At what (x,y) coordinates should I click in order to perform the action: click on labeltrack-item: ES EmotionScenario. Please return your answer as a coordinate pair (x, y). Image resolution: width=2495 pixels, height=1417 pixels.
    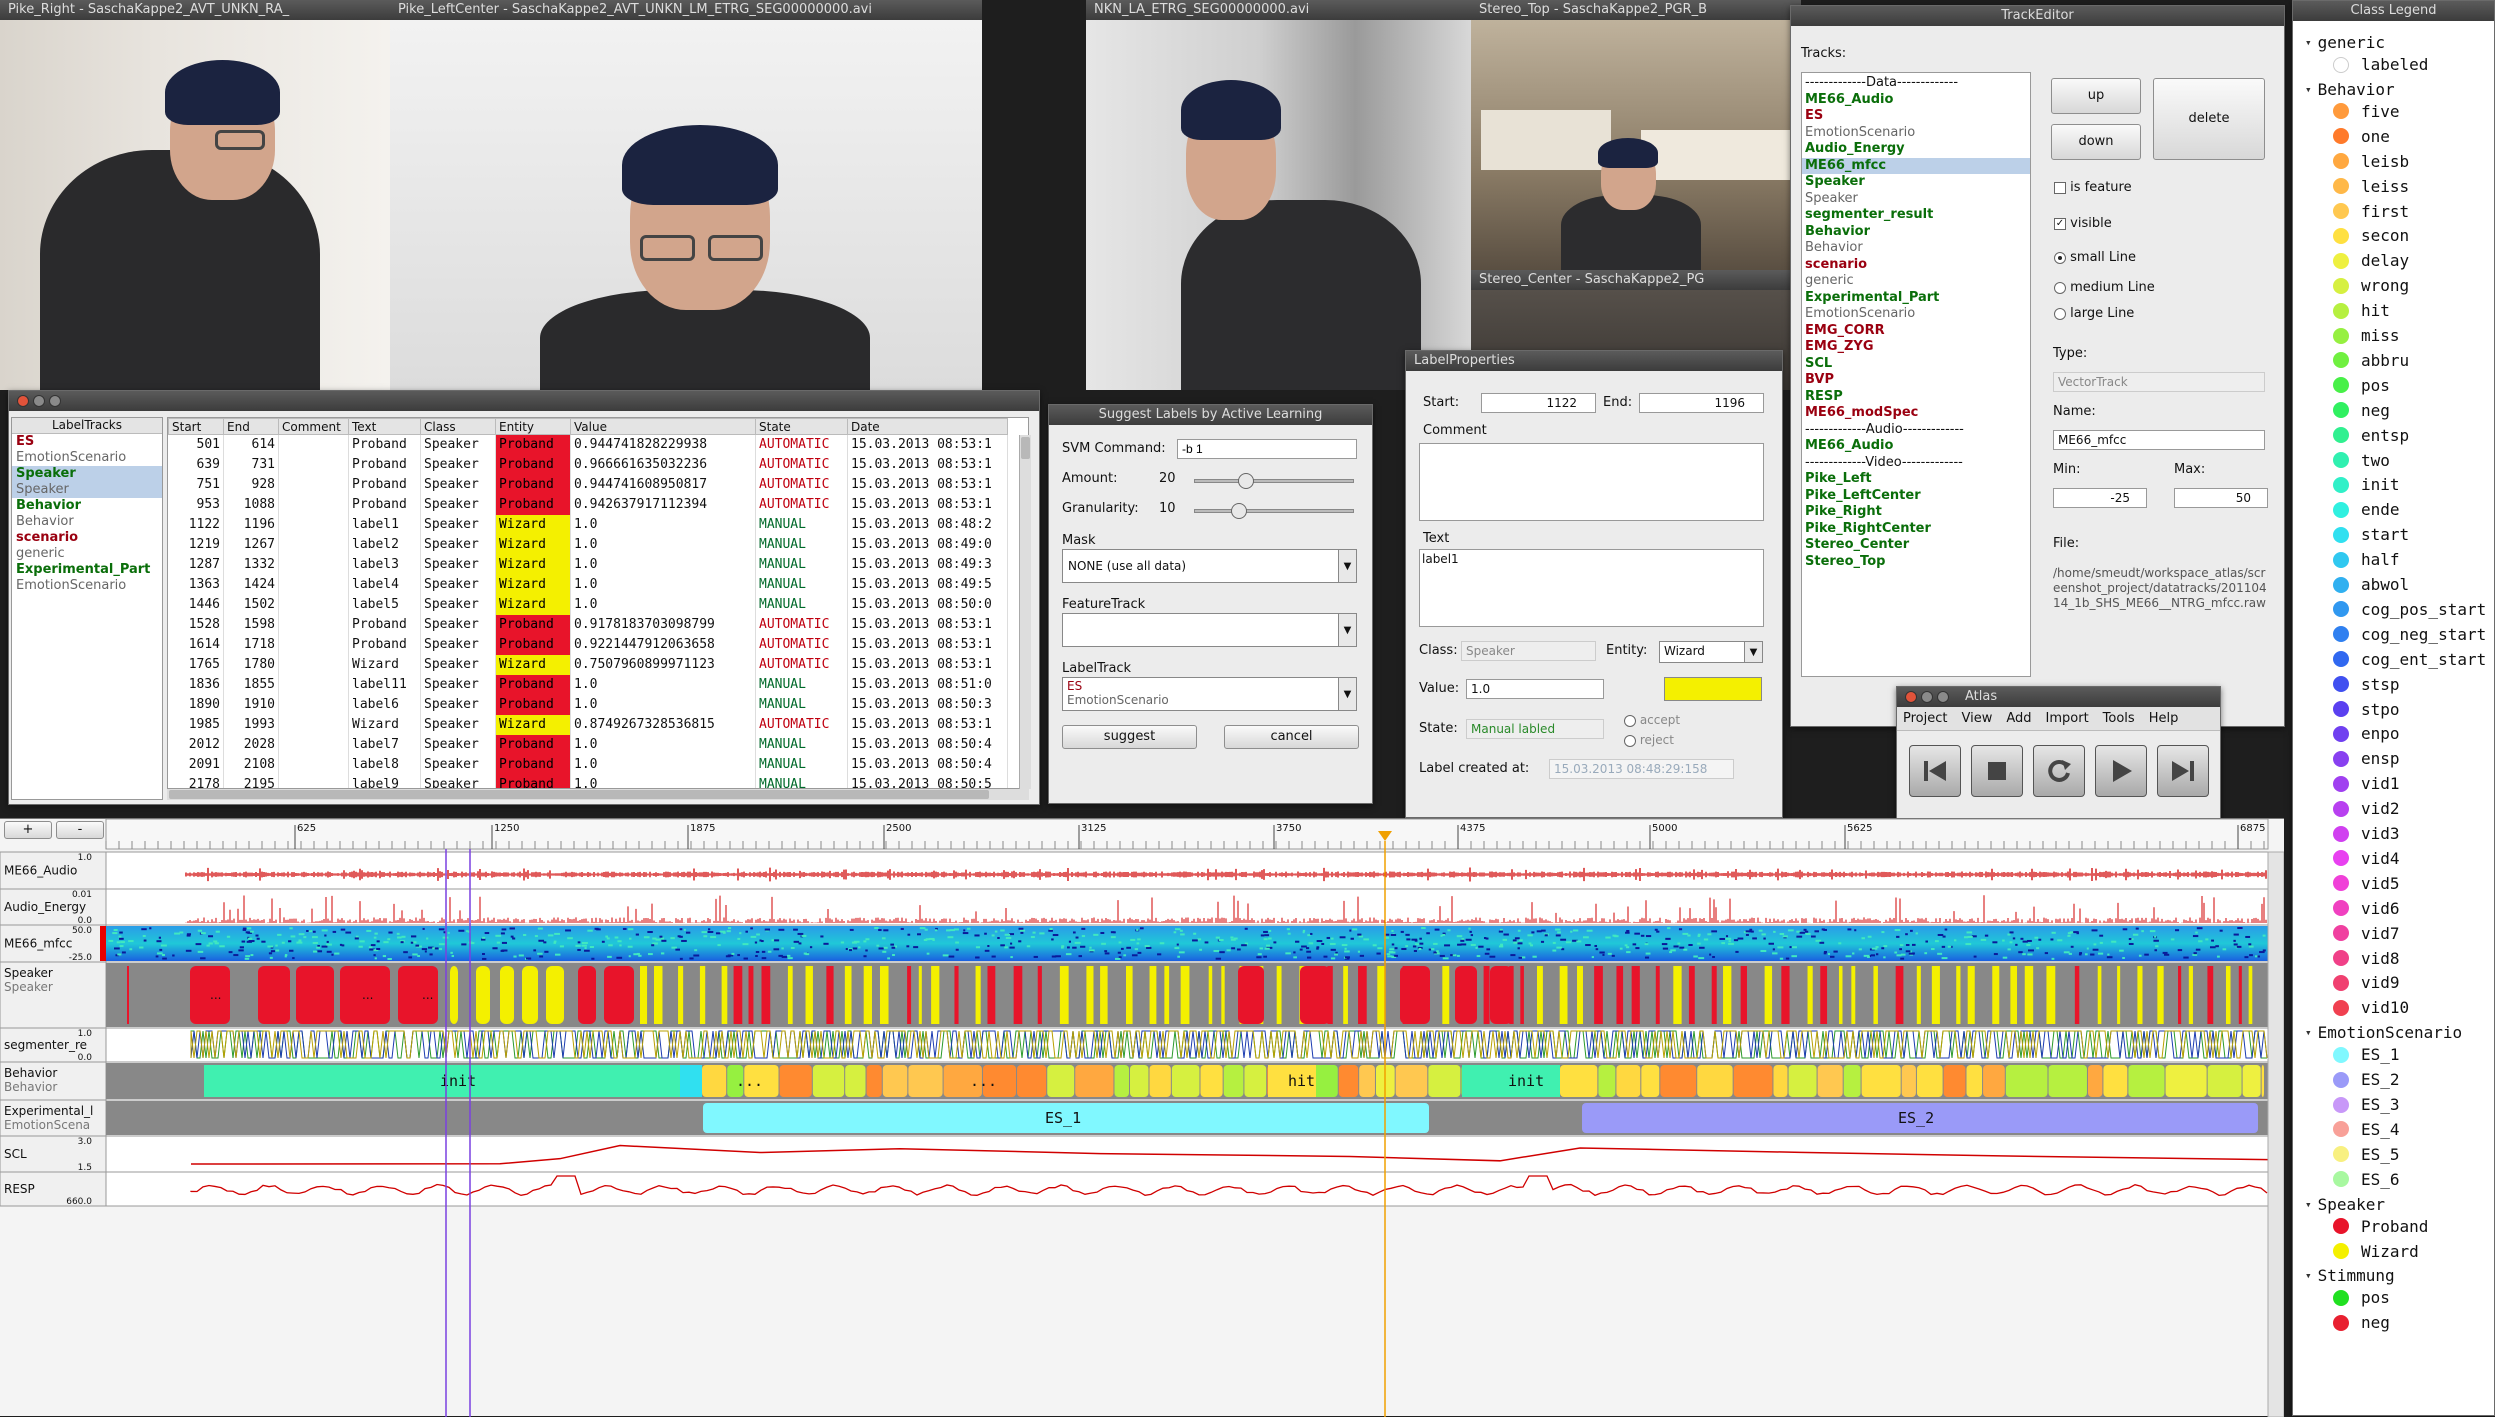
    Looking at the image, I should click on (87, 450).